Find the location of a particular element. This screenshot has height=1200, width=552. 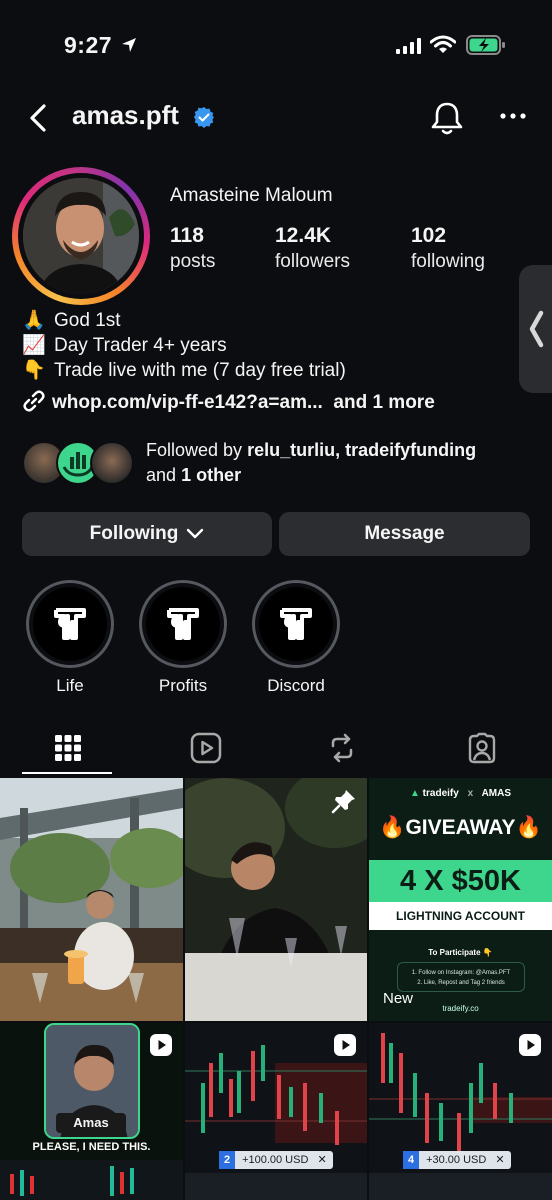

profit-badge: 4 +30.00 USD ✕ is located at coordinates (457, 1160).